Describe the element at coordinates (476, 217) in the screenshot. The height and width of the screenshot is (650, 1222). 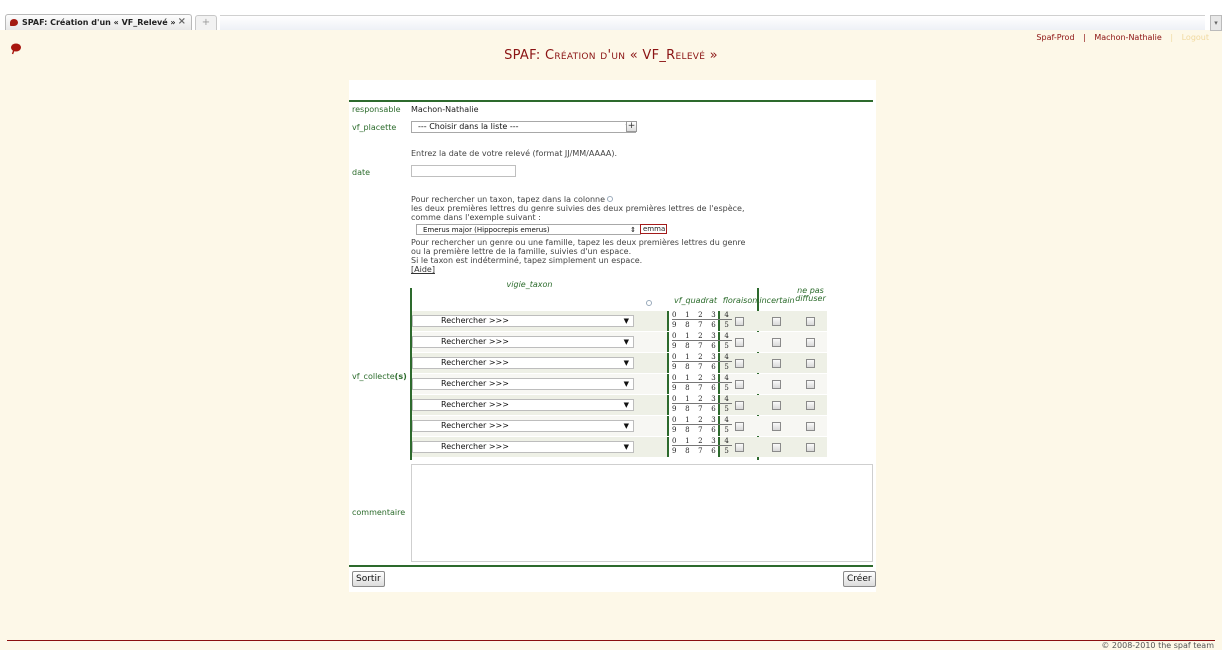
I see `help-line-3: comme dans l'exemple suivant :` at that location.